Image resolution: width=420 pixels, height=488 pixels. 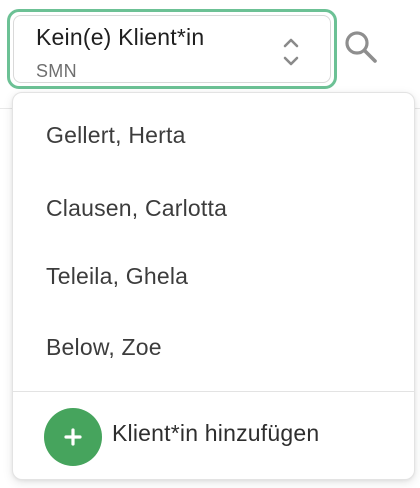 What do you see at coordinates (213, 135) in the screenshot?
I see `dropdown-option: Gellert, Herta` at bounding box center [213, 135].